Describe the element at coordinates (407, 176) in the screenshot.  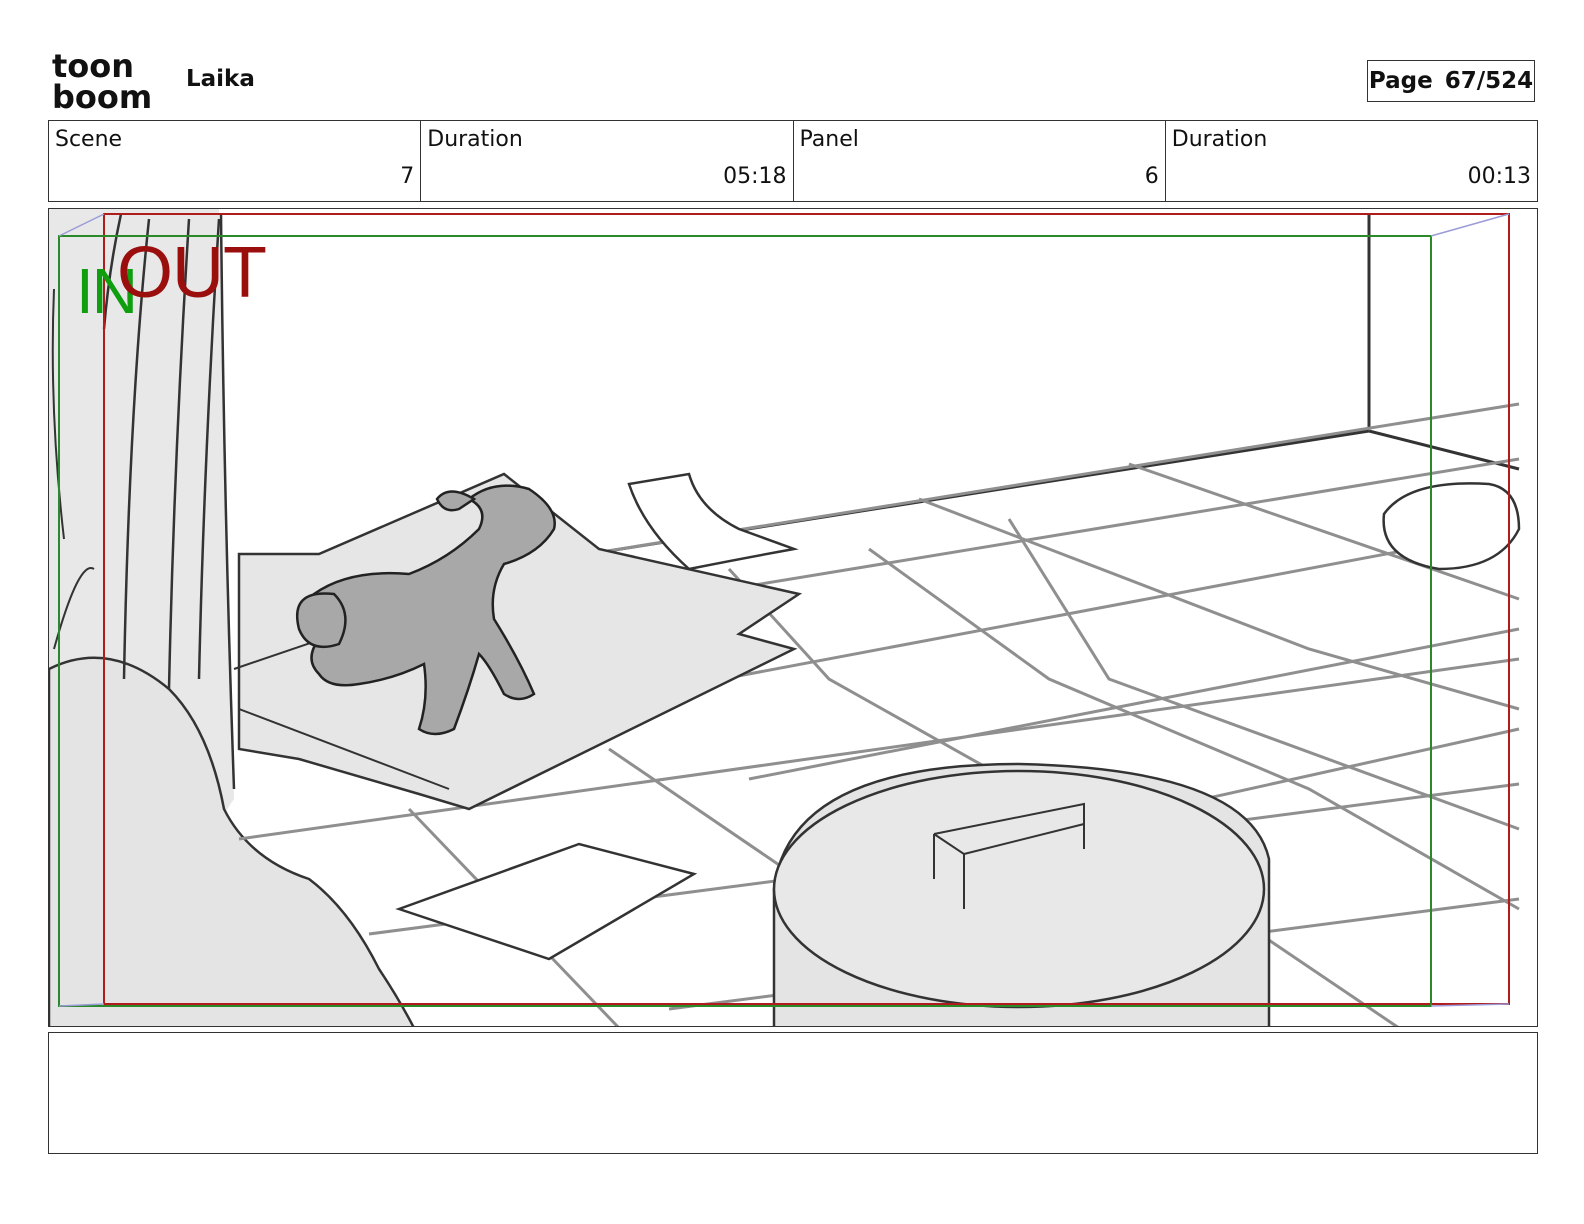
I see `scene-value: 7` at that location.